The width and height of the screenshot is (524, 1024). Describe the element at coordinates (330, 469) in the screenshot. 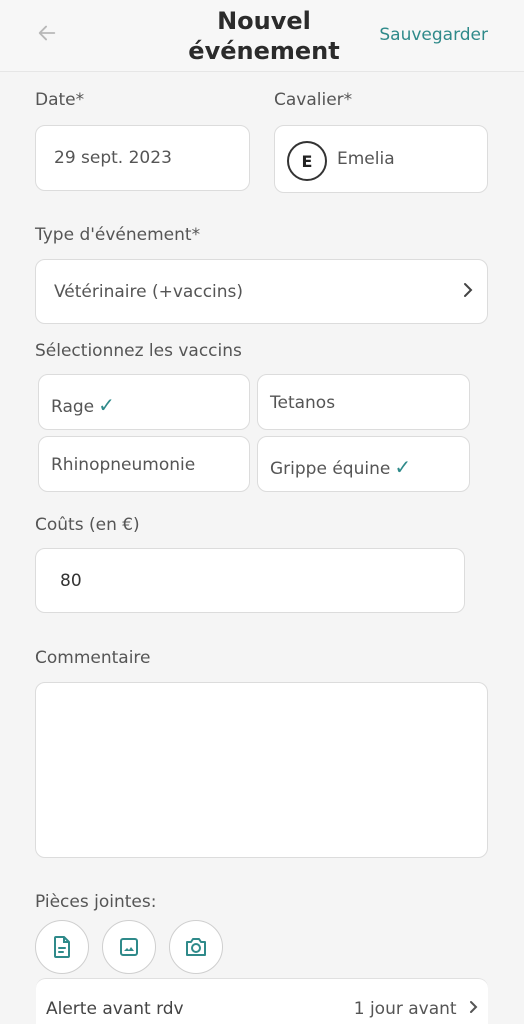

I see `vaccine-label: Grippe équine` at that location.